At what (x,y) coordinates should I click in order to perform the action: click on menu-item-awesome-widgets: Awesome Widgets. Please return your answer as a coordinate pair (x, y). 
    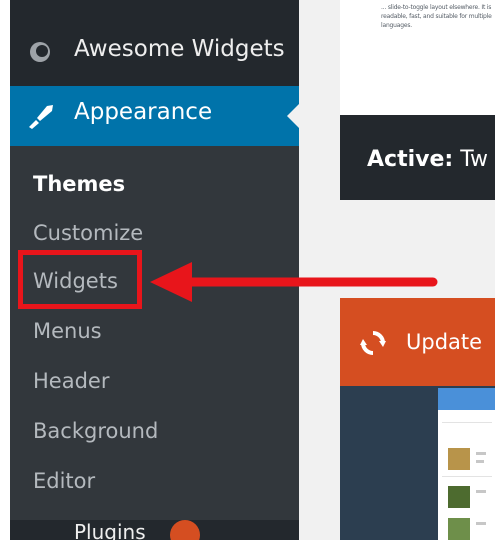
    Looking at the image, I should click on (154, 43).